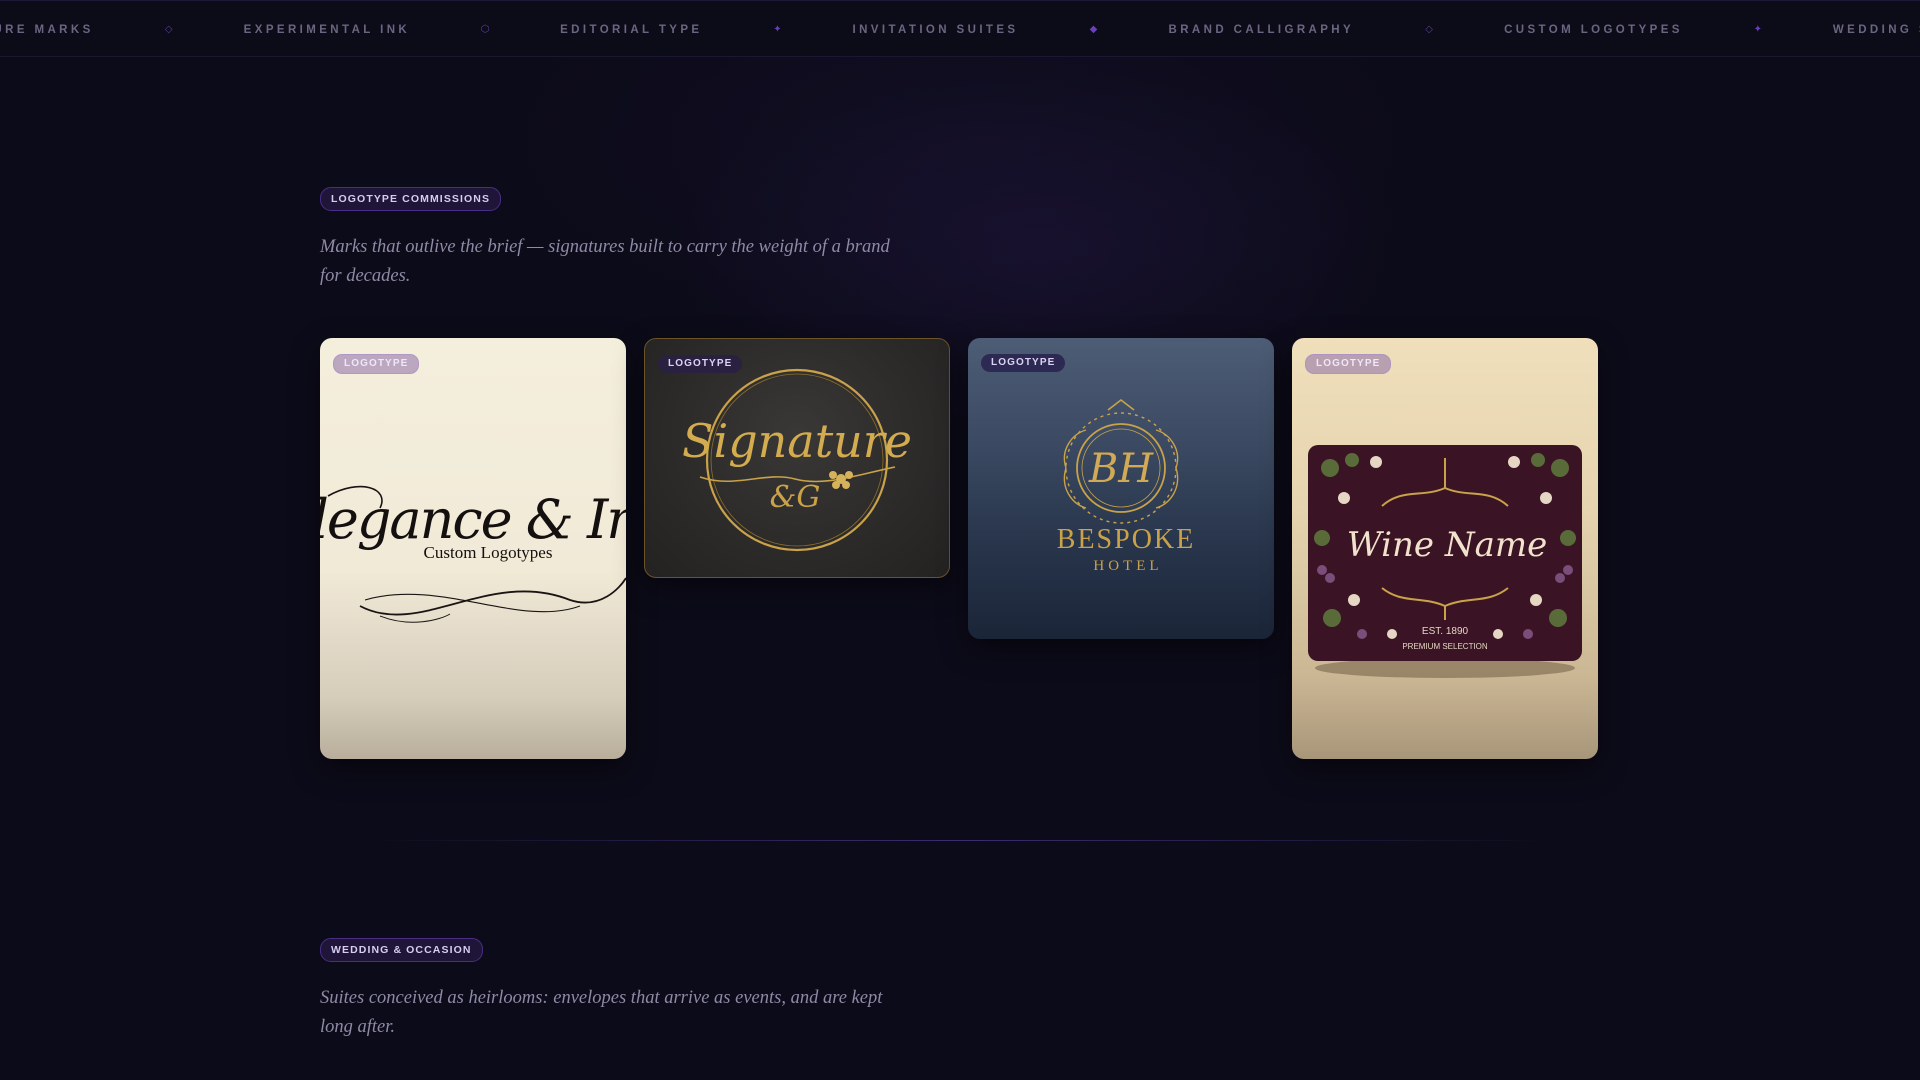  Describe the element at coordinates (1093, 29) in the screenshot. I see `diamond-icon: ◆` at that location.